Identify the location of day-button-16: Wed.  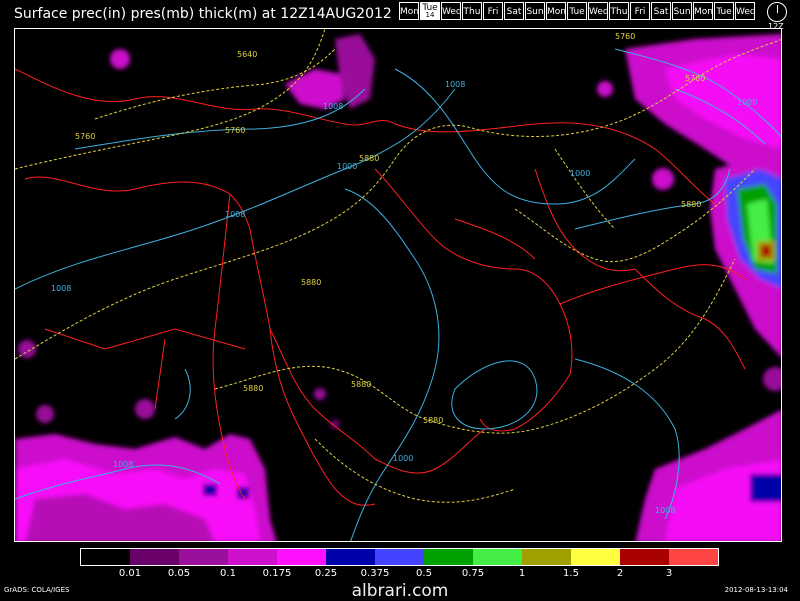
(745, 11).